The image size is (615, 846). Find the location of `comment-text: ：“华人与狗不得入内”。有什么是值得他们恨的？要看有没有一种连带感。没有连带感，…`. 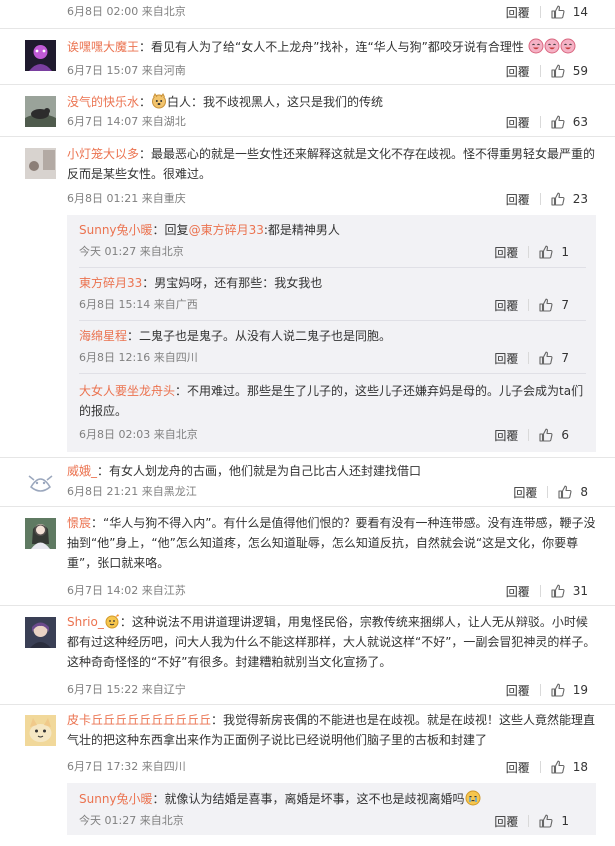

comment-text: ：“华人与狗不得入内”。有什么是值得他们恨的？要看有没有一种连带感。没有连带感，… is located at coordinates (331, 543).